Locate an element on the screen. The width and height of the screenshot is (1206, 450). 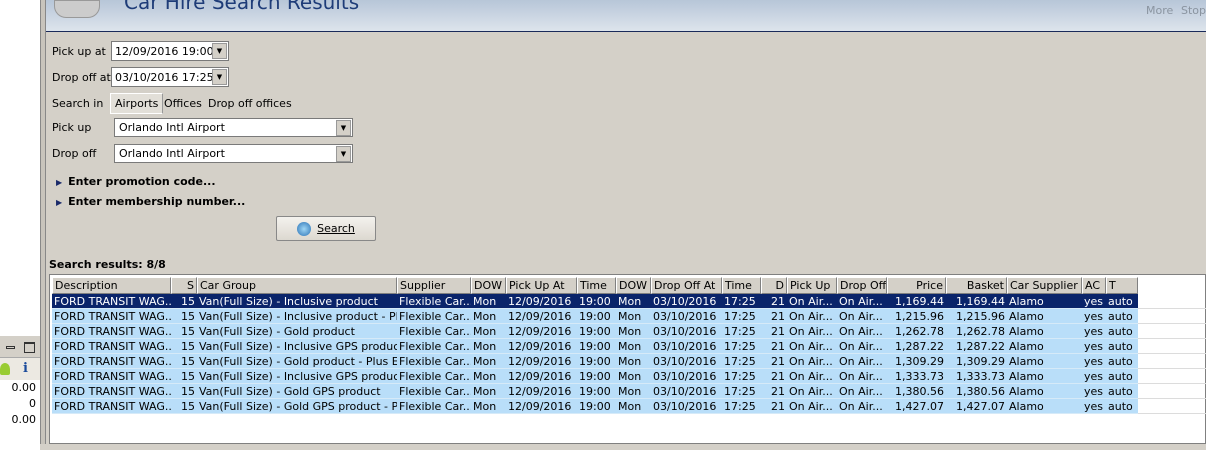
table-cell: 1,309.29 is located at coordinates (980, 361).